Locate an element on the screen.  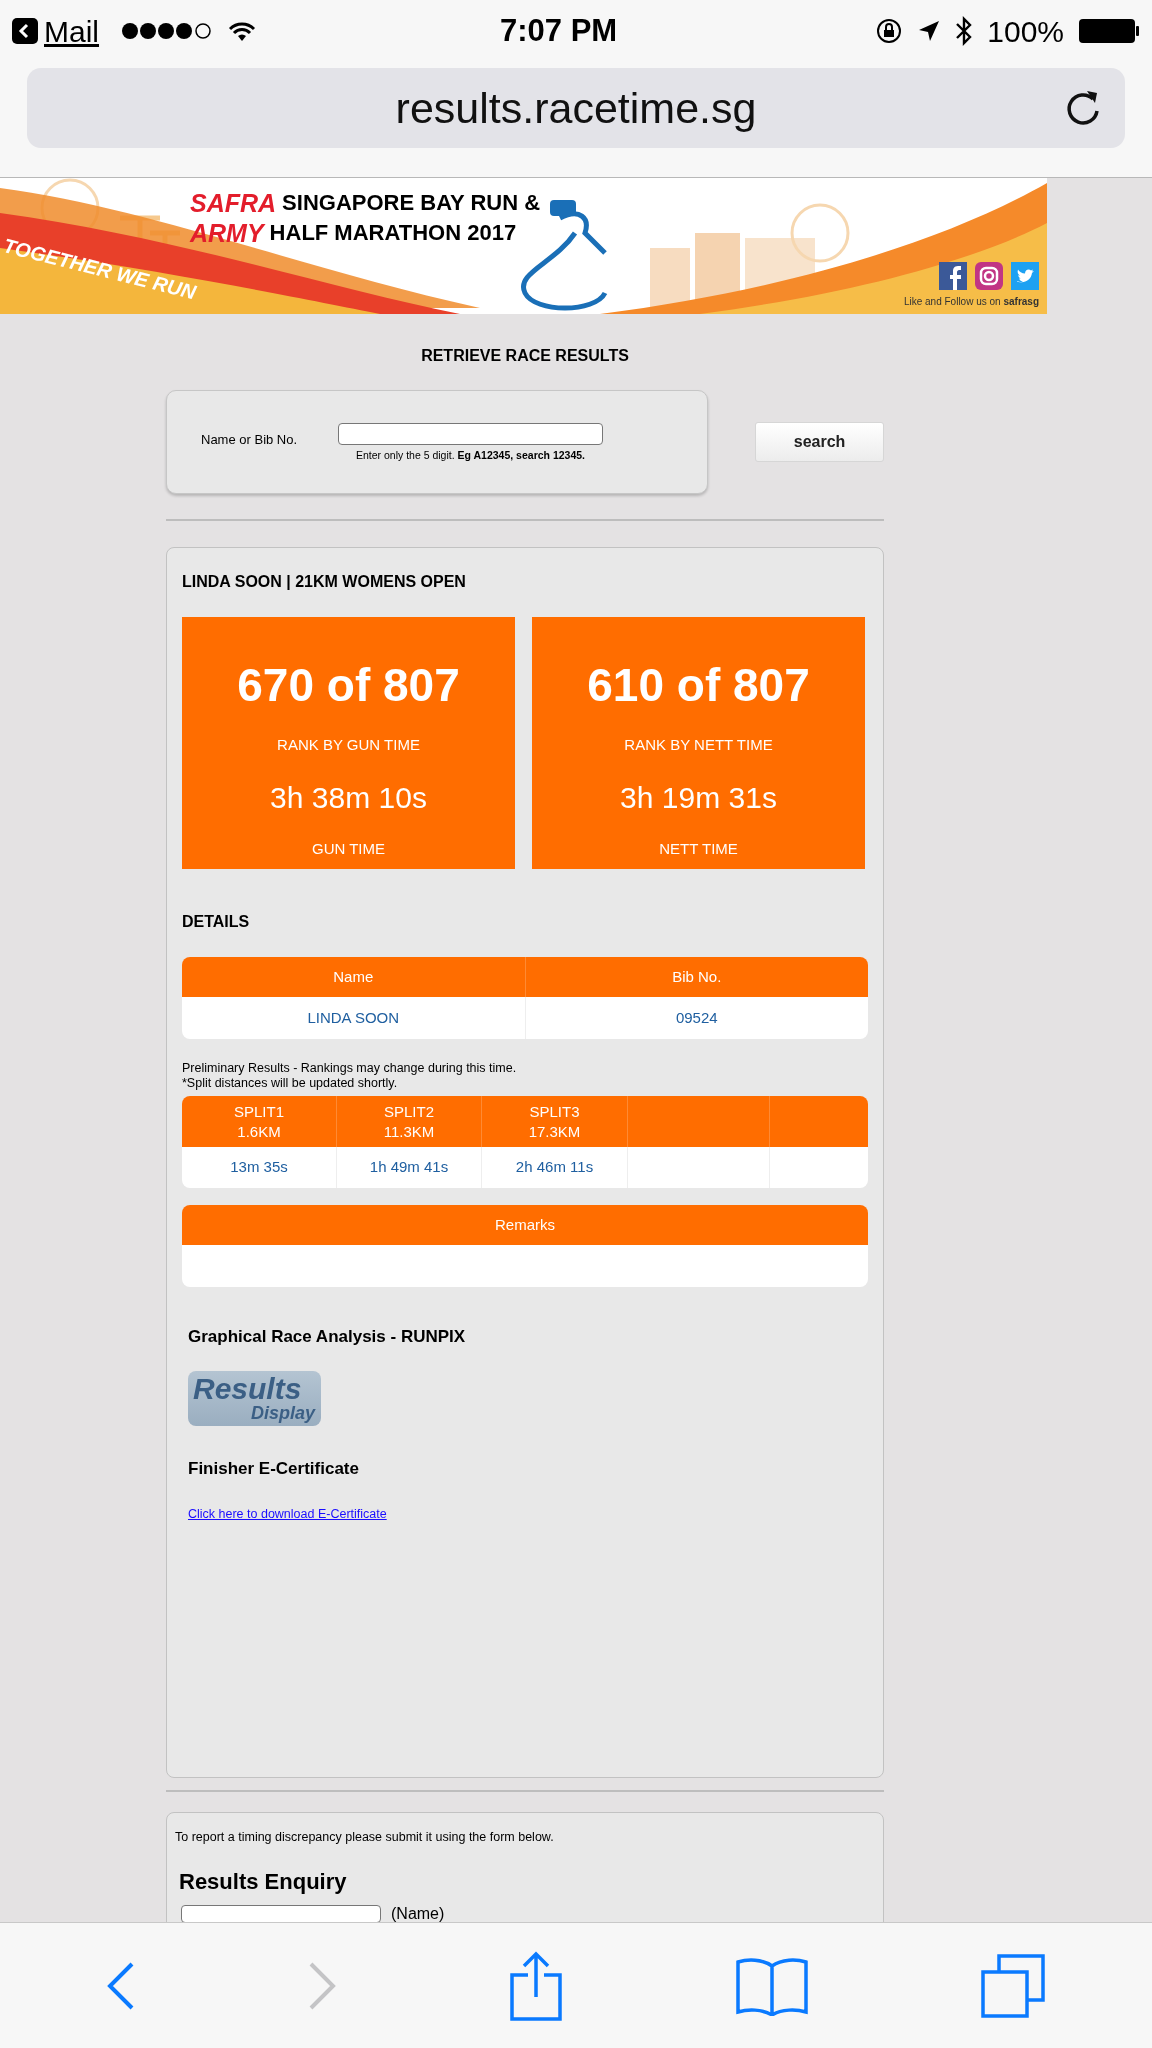
split-time: 2h 46m 11s is located at coordinates (555, 1167).